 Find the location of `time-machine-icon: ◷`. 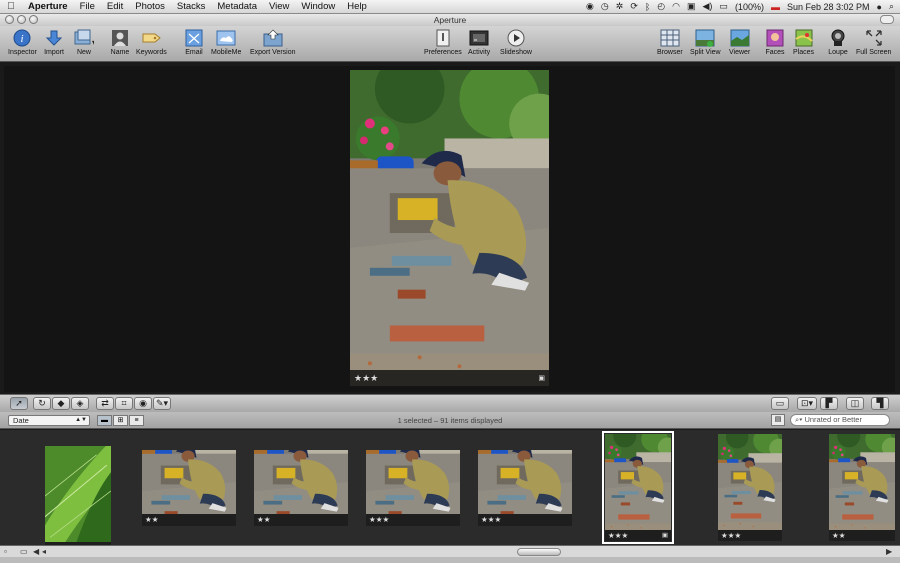

time-machine-icon: ◷ is located at coordinates (605, 6).